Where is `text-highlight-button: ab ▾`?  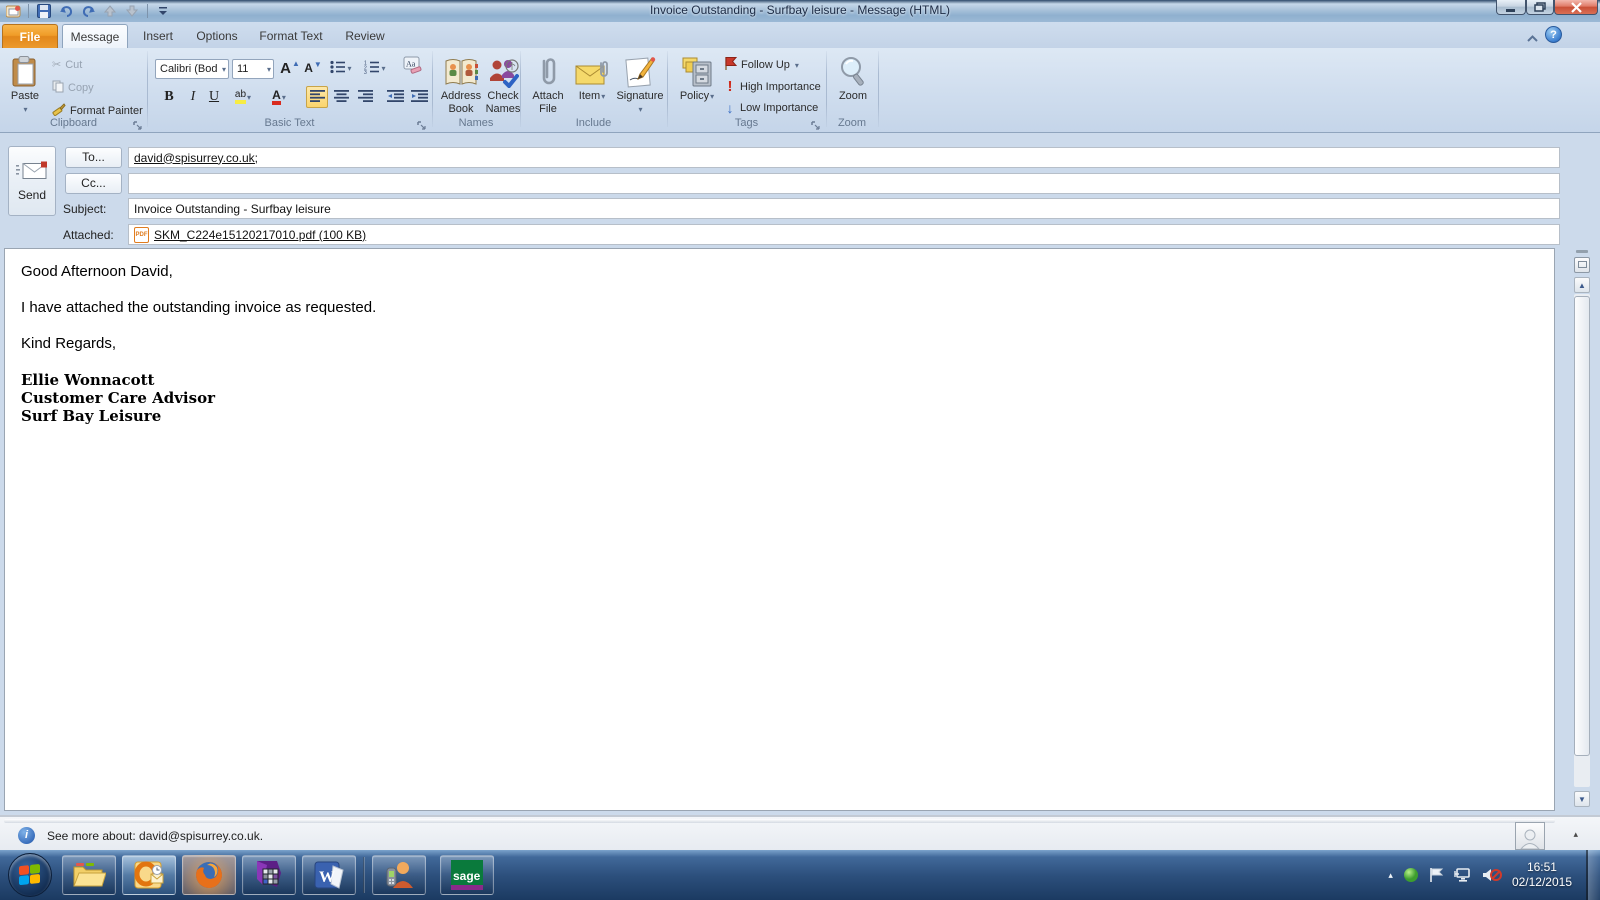 text-highlight-button: ab ▾ is located at coordinates (243, 97).